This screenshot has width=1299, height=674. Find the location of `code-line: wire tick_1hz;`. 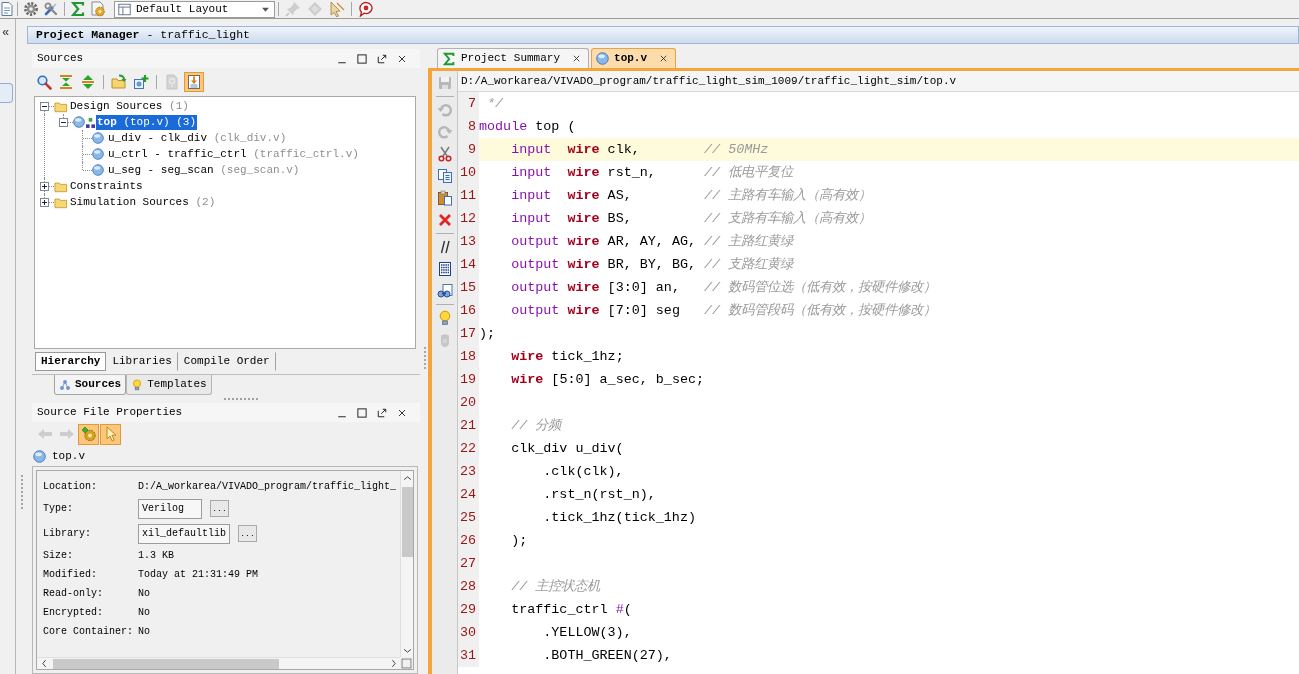

code-line: wire tick_1hz; is located at coordinates (567, 356).